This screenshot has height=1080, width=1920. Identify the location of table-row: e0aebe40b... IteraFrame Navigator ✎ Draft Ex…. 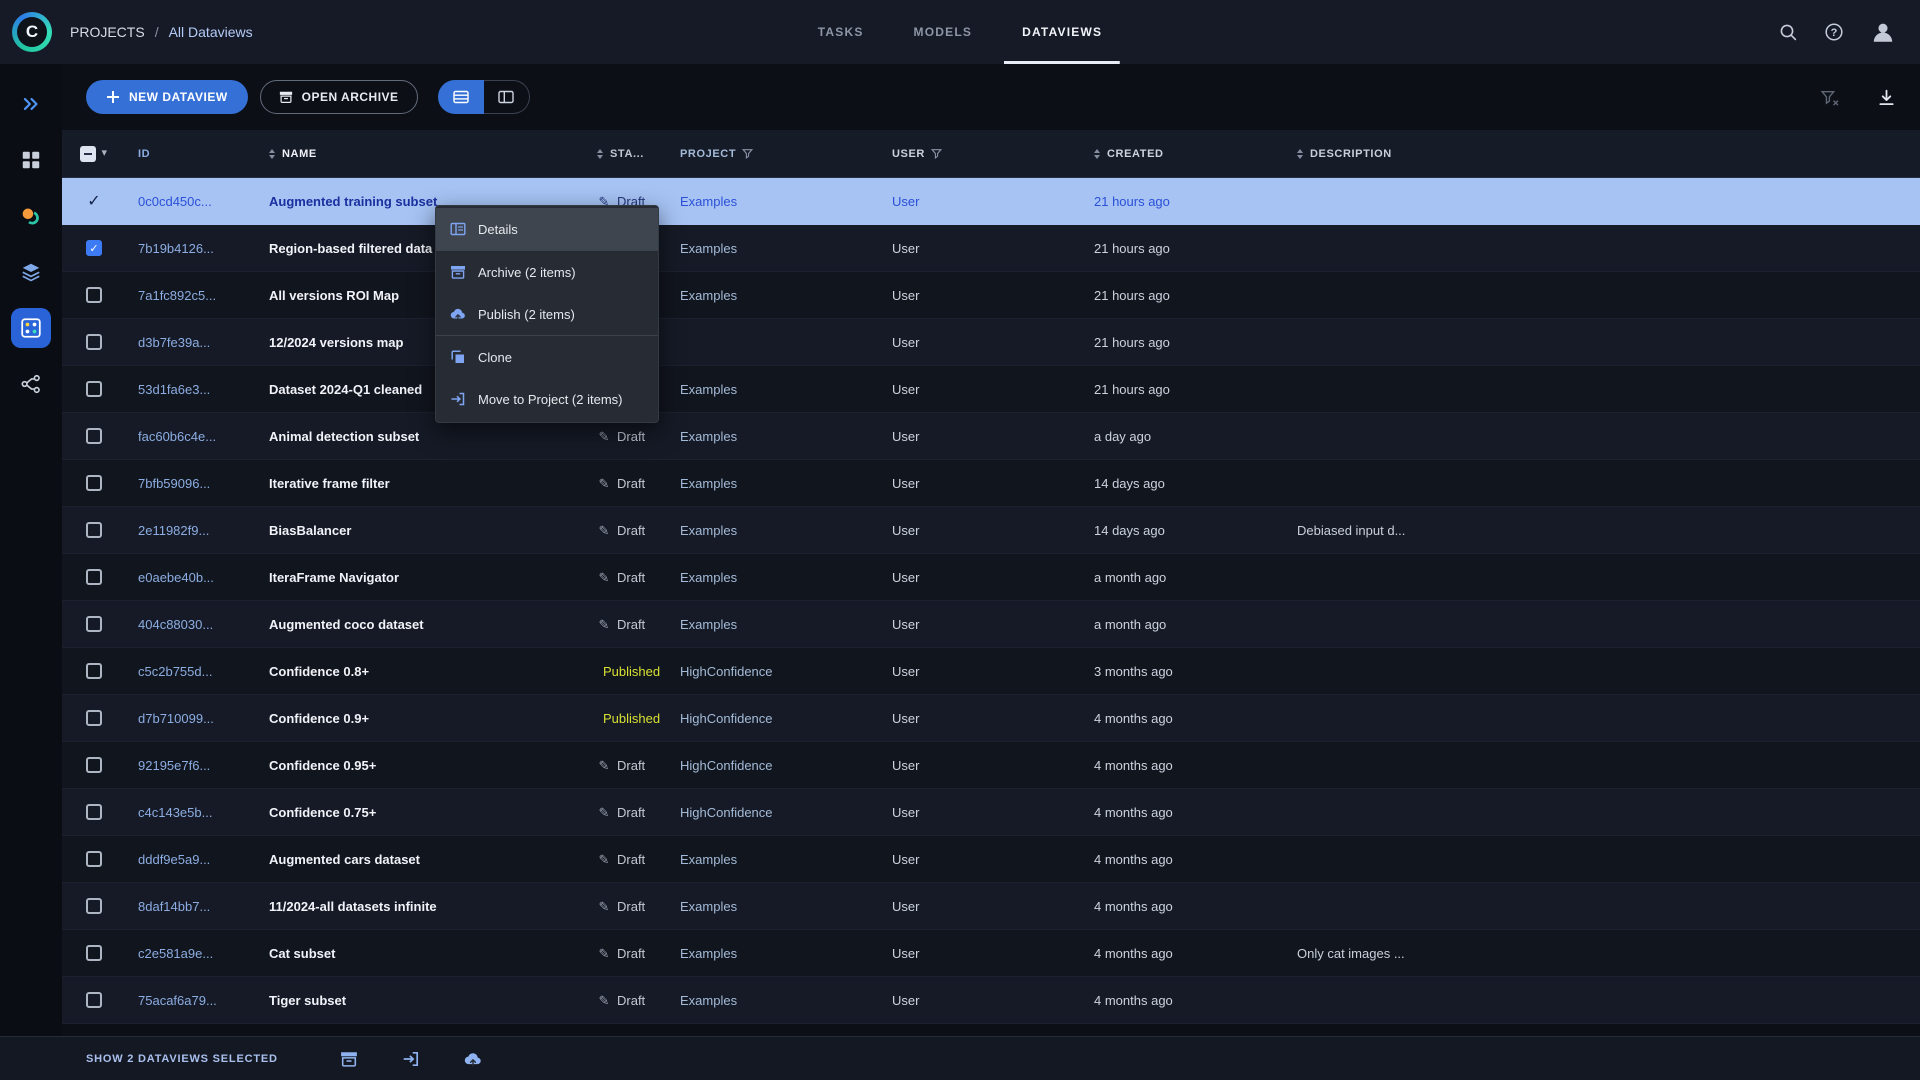
(991, 577).